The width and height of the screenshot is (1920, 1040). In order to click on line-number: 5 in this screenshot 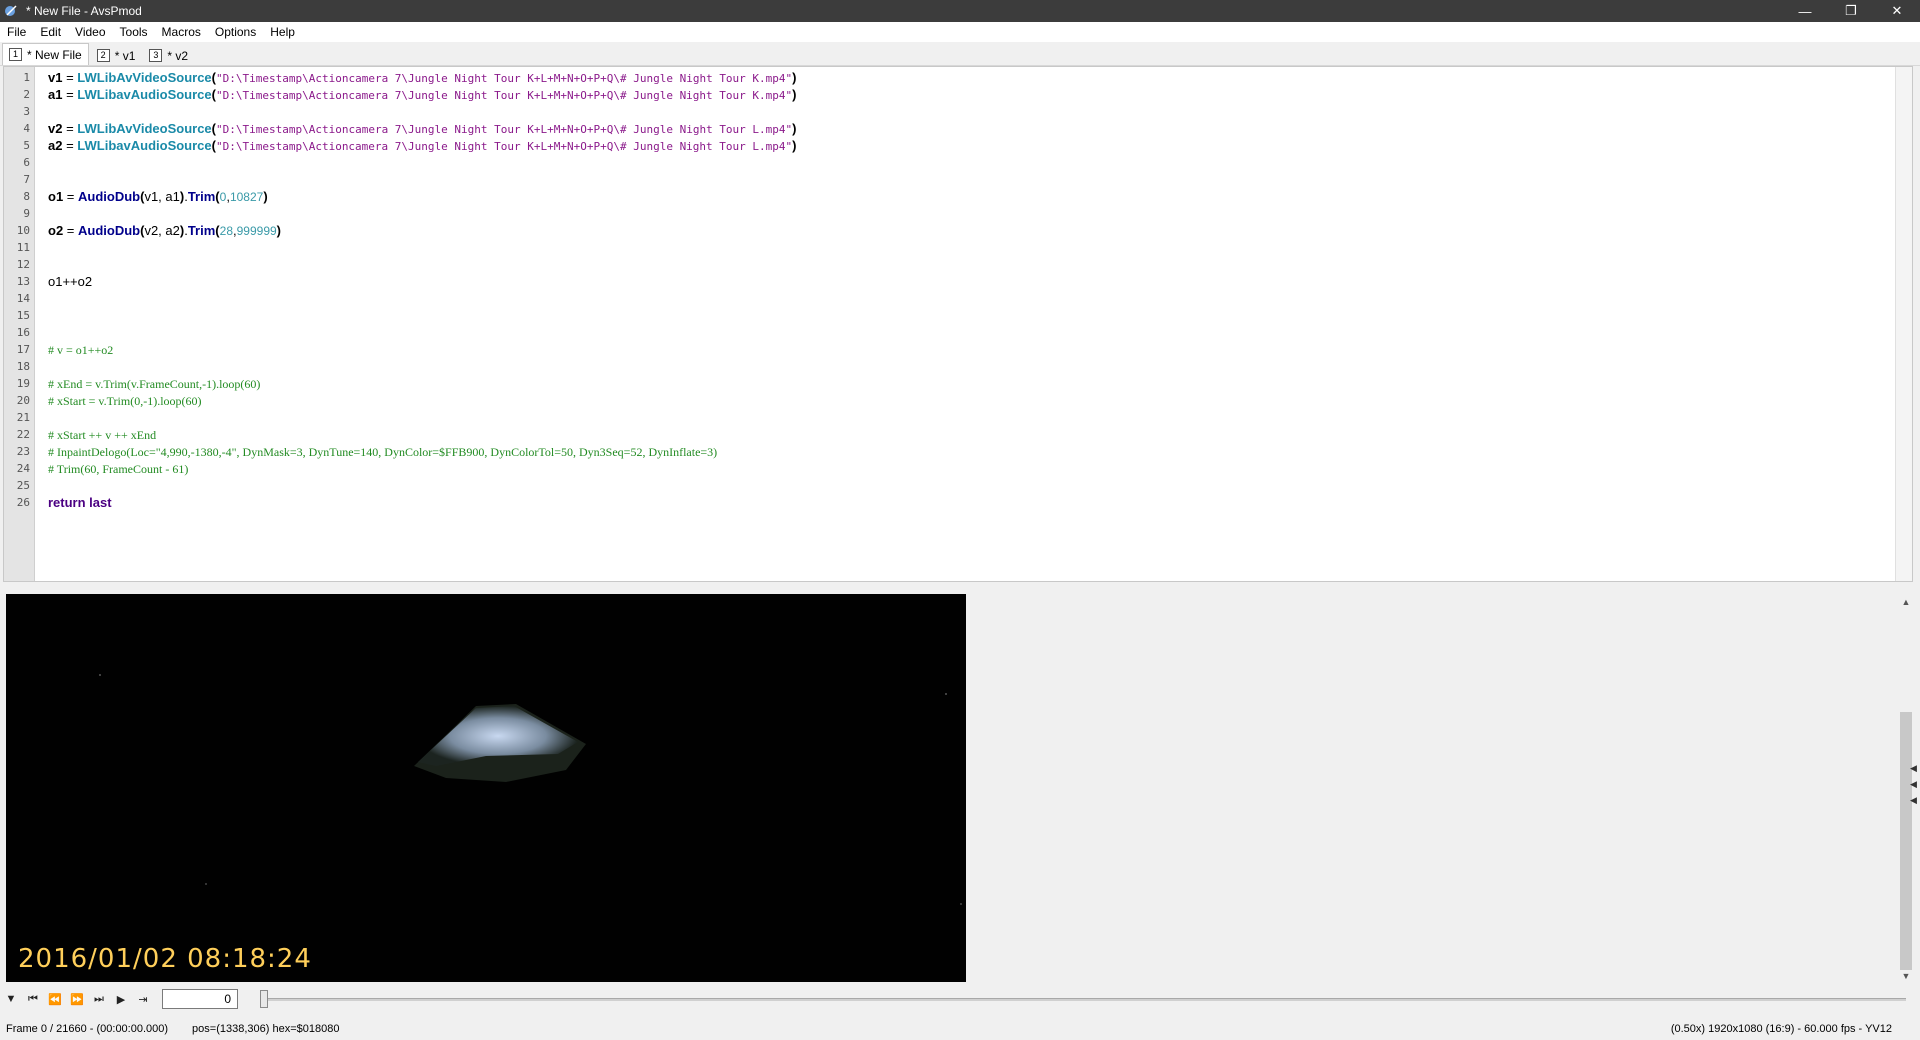, I will do `click(26, 145)`.